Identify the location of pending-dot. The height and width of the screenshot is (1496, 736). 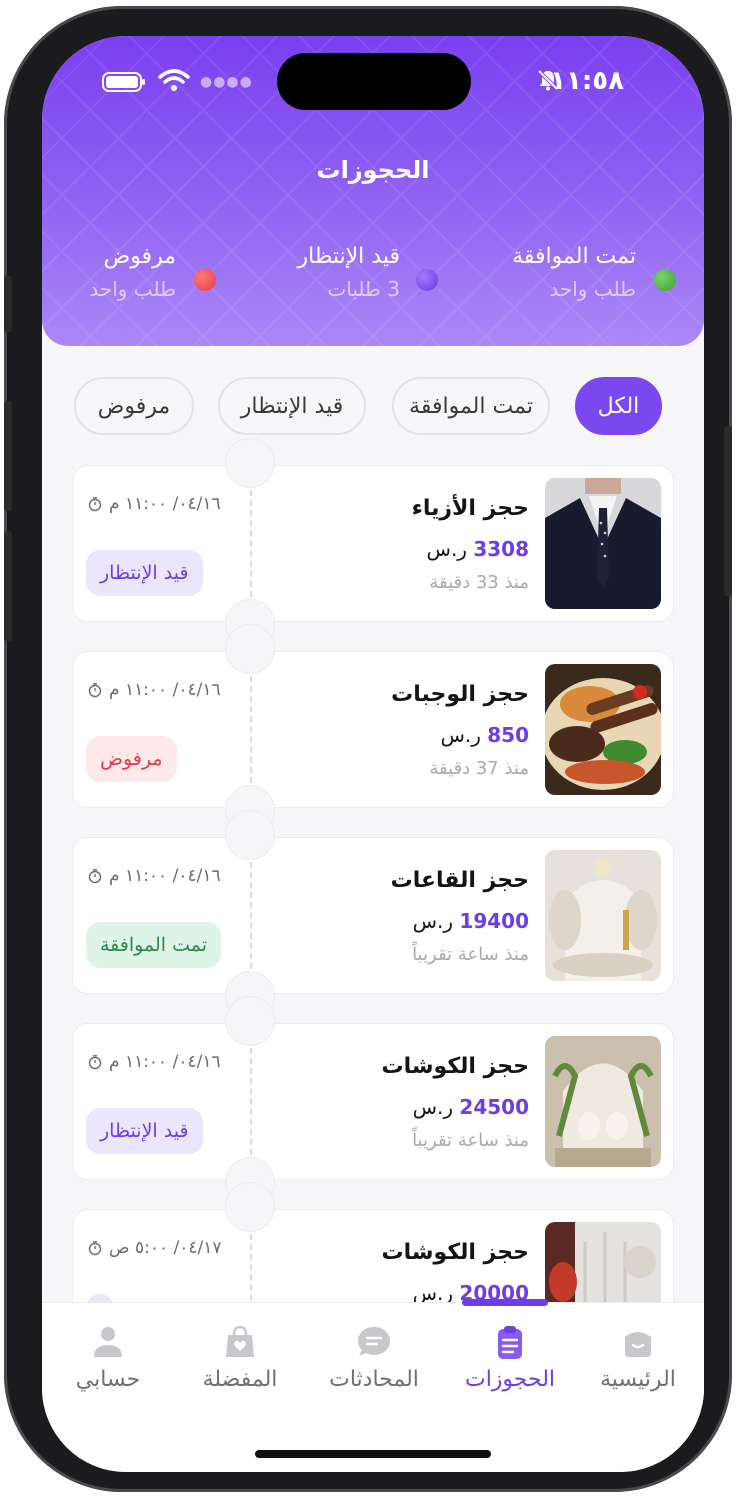
(427, 280).